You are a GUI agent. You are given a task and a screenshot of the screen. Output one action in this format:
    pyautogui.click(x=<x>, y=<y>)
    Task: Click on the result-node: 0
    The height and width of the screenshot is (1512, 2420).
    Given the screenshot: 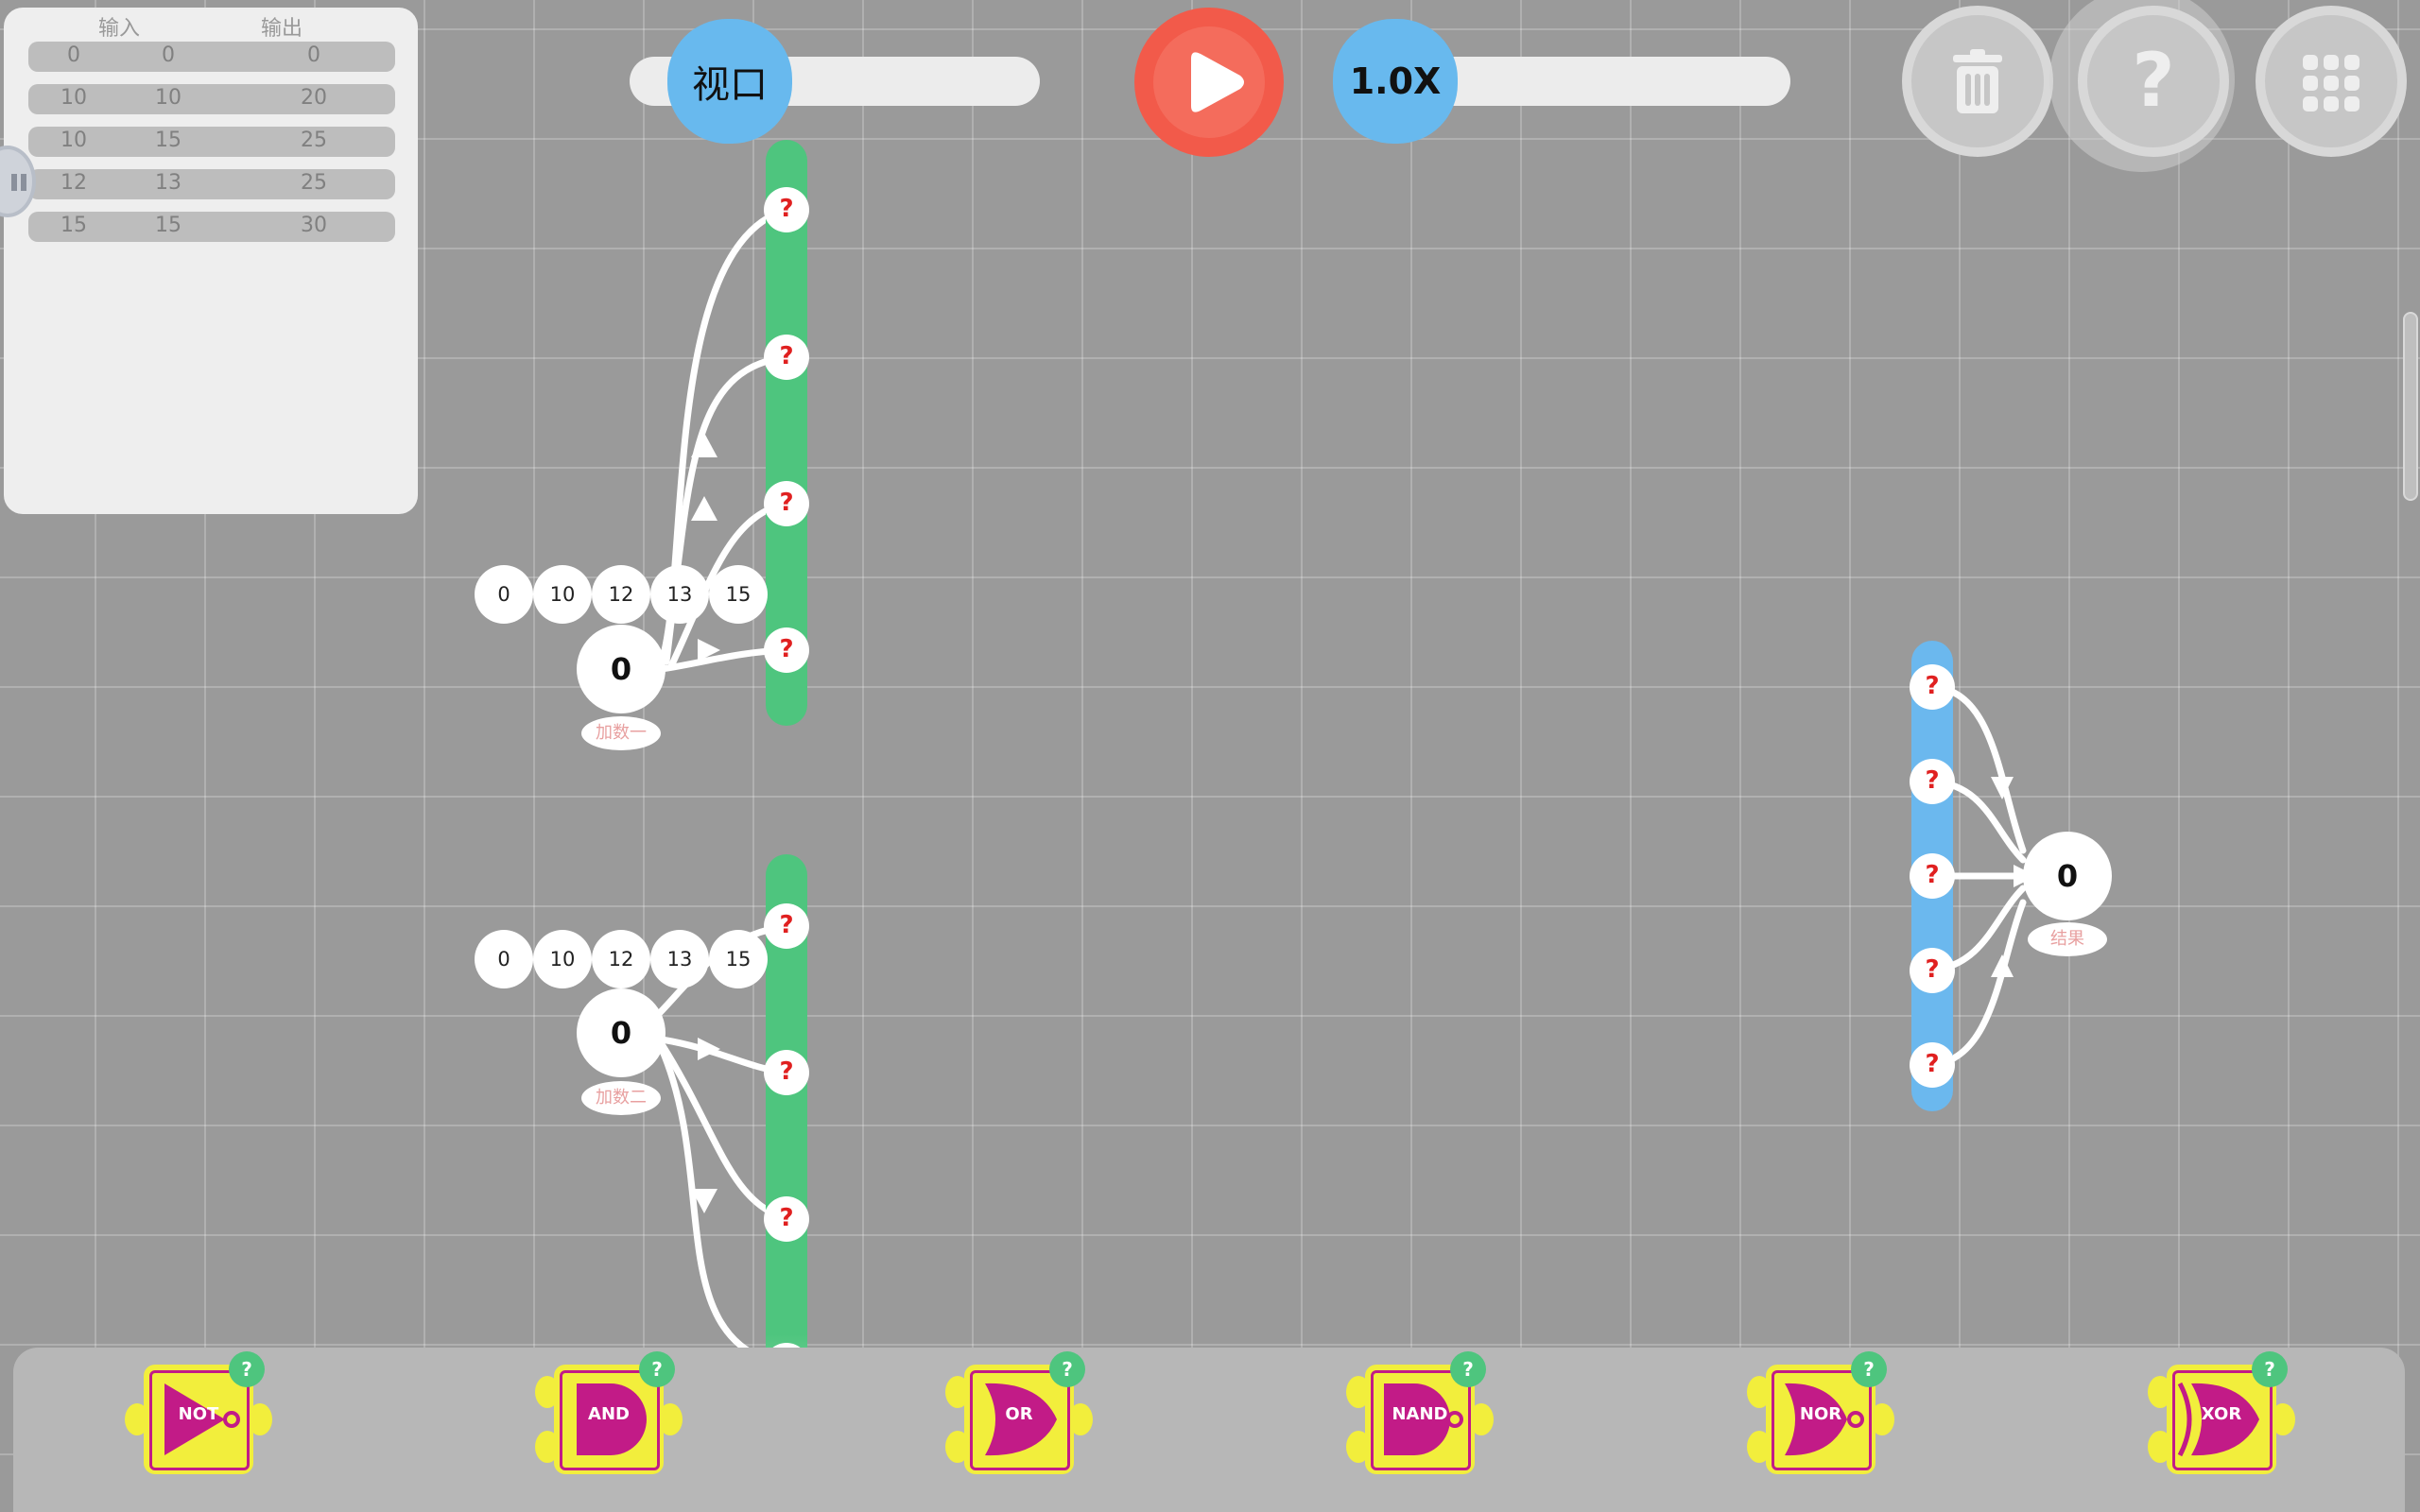 What is the action you would take?
    pyautogui.click(x=2067, y=876)
    